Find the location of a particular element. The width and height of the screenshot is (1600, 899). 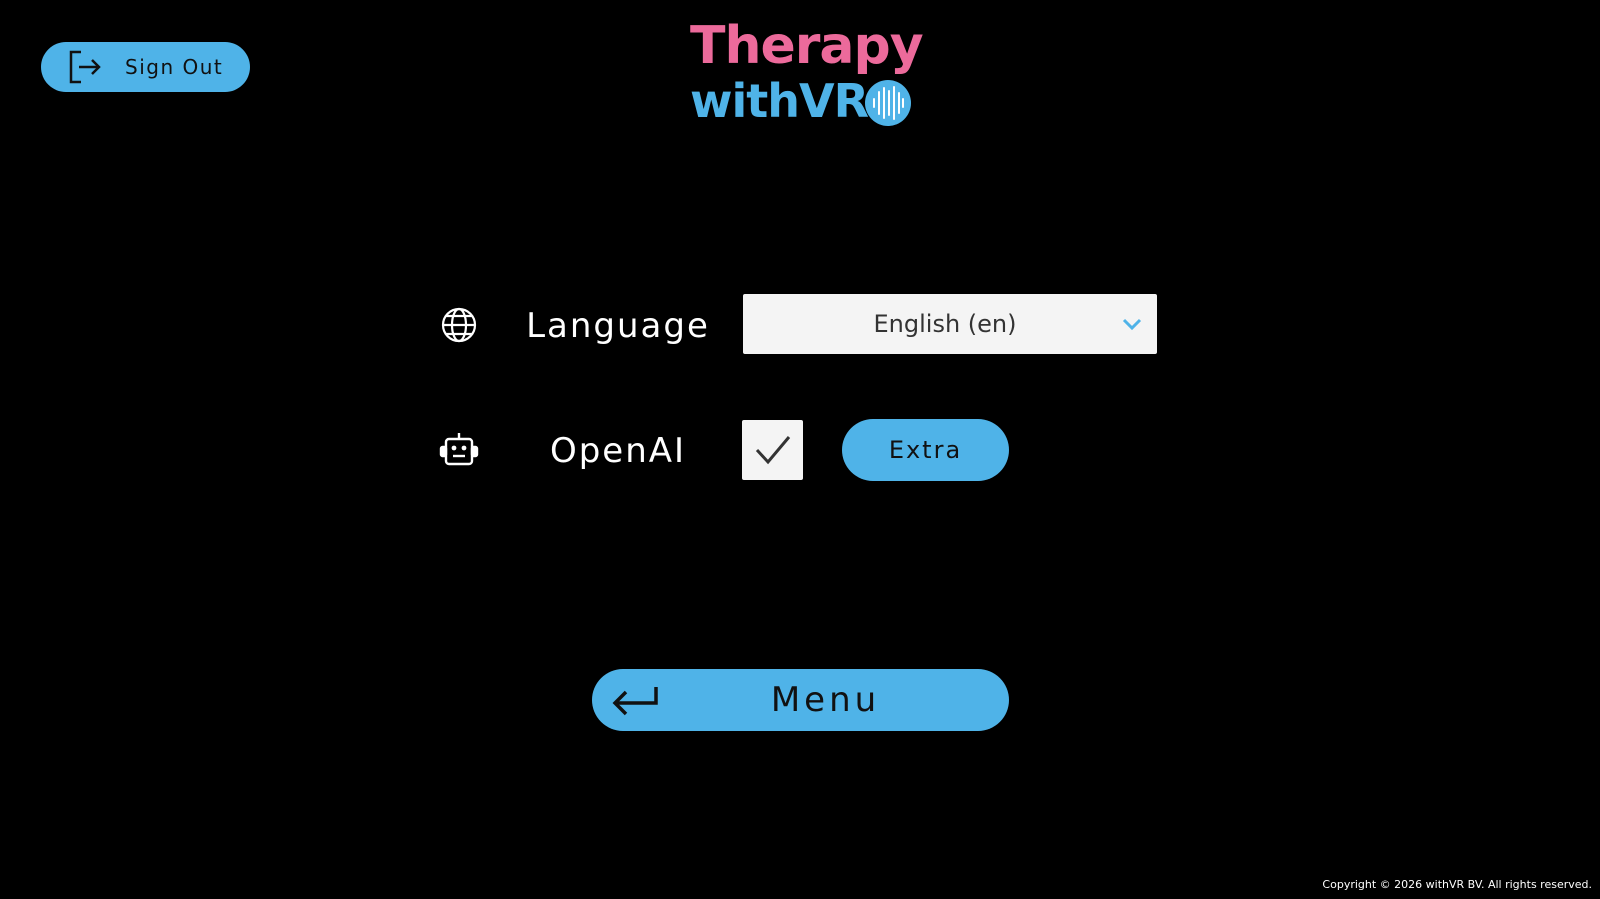

globe-icon is located at coordinates (459, 325).